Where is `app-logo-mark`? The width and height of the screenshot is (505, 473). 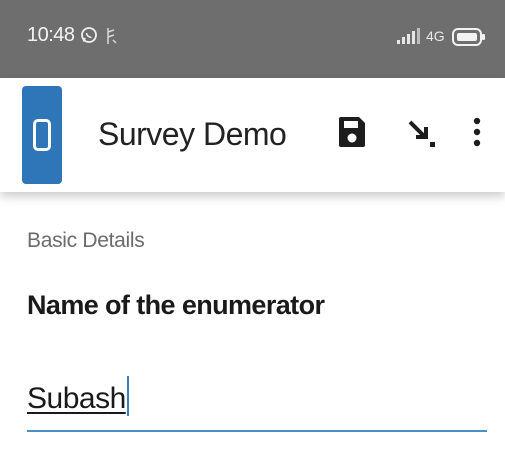
app-logo-mark is located at coordinates (42, 135).